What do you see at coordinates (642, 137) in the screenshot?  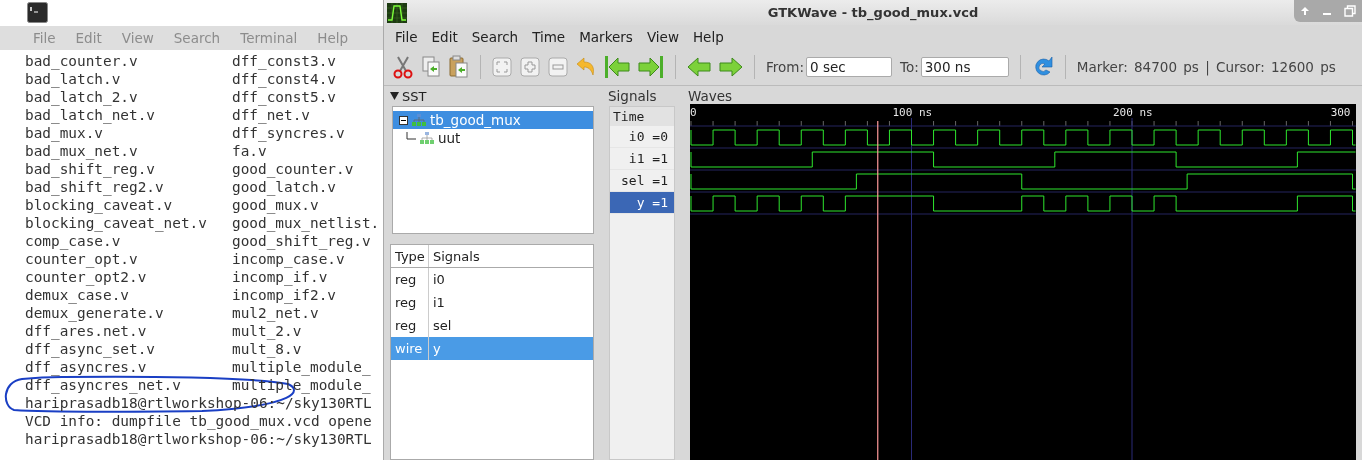 I see `signal-item: i0 =0` at bounding box center [642, 137].